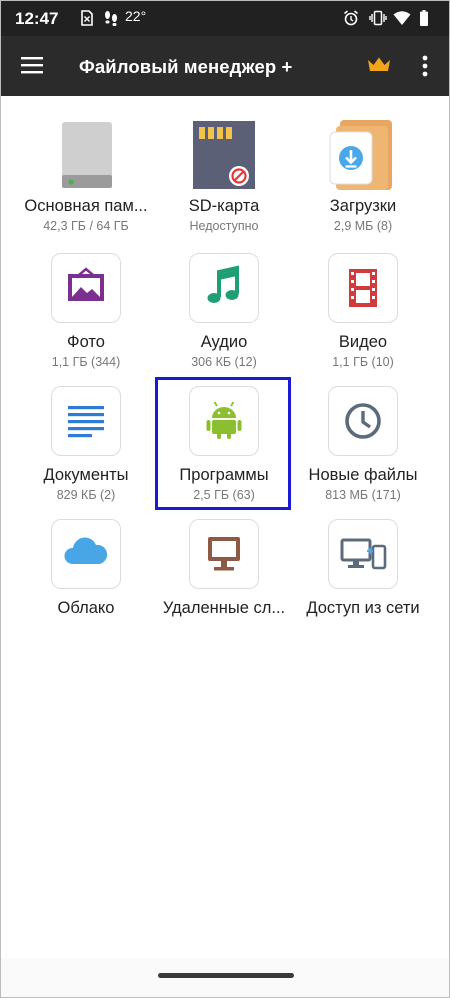 The width and height of the screenshot is (450, 998). Describe the element at coordinates (378, 18) in the screenshot. I see `vibrate-icon` at that location.